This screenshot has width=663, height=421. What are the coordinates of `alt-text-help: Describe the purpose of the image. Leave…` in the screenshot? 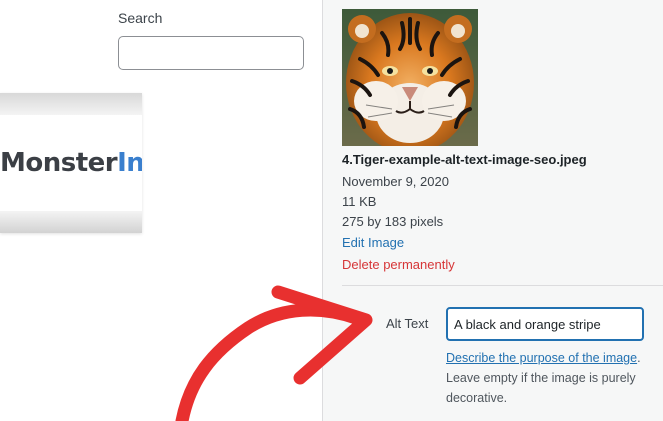 It's located at (546, 378).